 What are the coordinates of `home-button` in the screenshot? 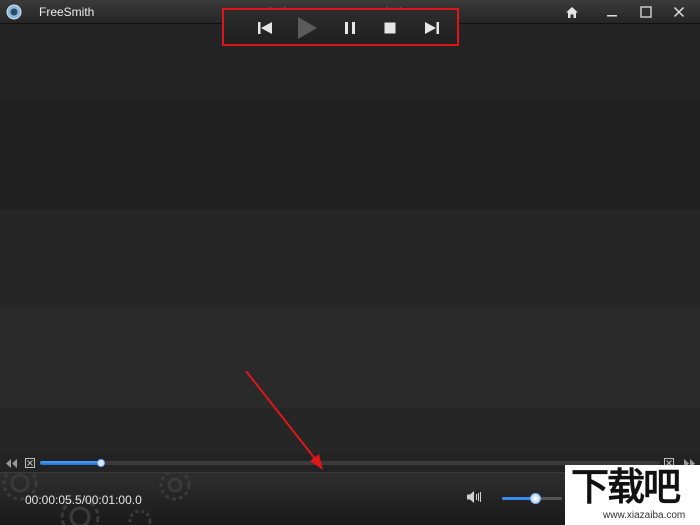 It's located at (572, 12).